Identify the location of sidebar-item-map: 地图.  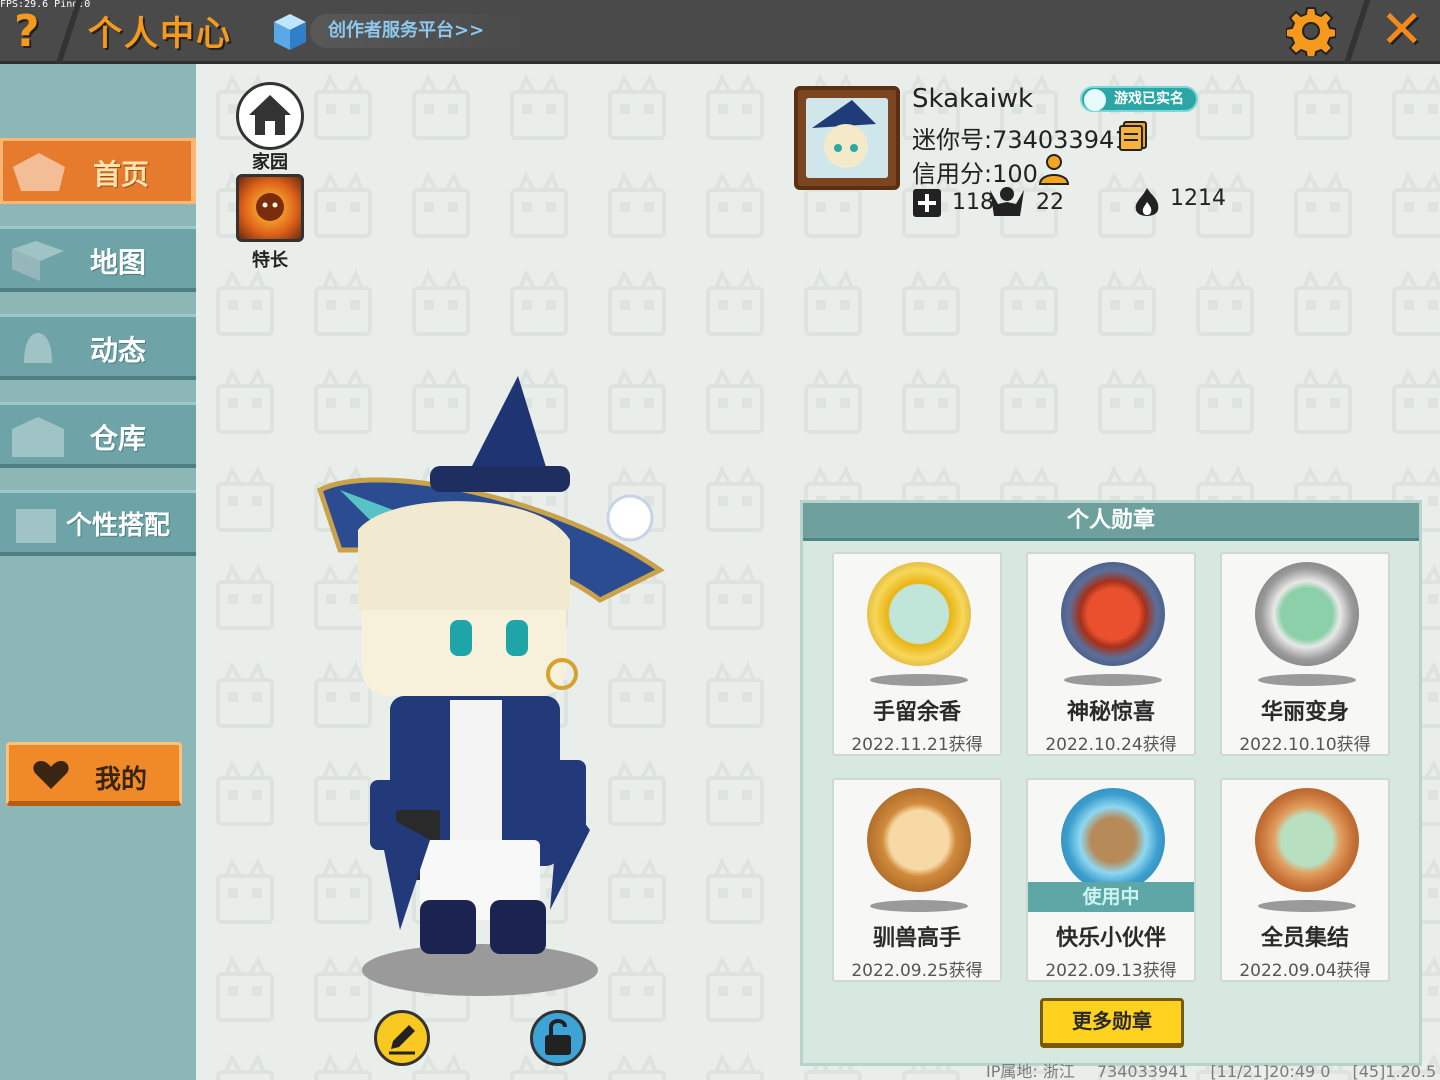
(98, 259).